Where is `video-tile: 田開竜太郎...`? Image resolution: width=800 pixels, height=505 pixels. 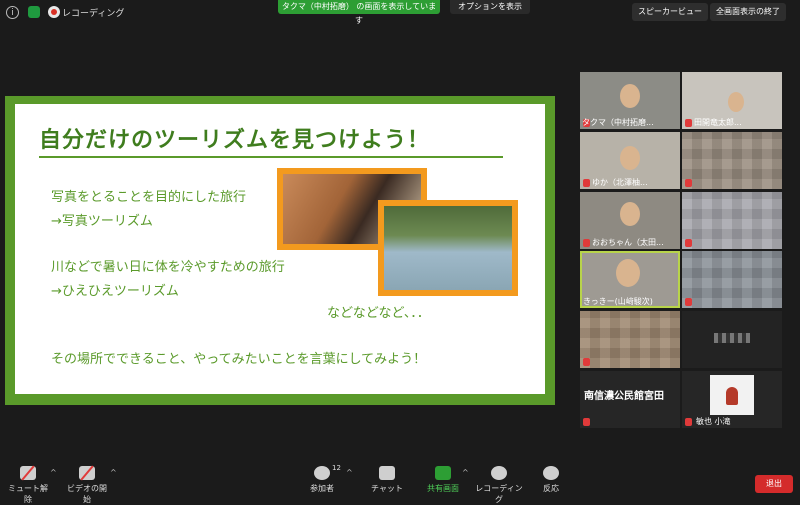 video-tile: 田開竜太郎... is located at coordinates (732, 100).